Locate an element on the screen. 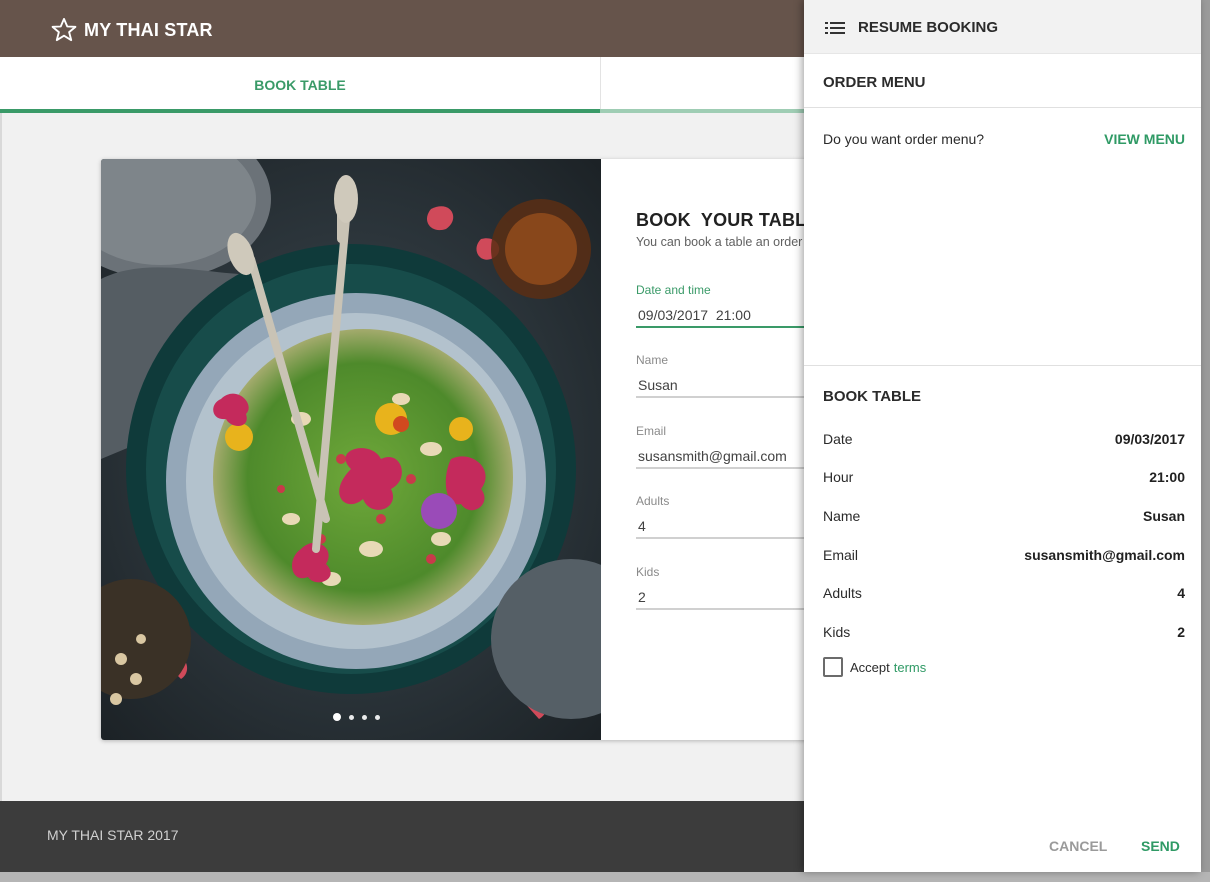  row-key: Hour is located at coordinates (838, 477).